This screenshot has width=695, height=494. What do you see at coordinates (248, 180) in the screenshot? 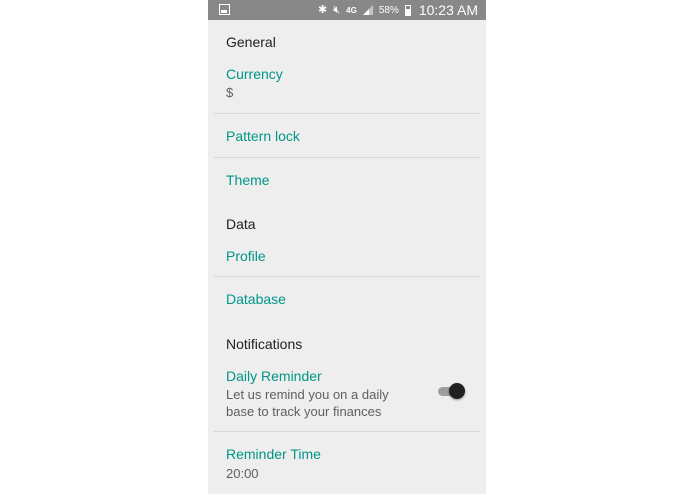
I see `pref-theme-title: Theme` at bounding box center [248, 180].